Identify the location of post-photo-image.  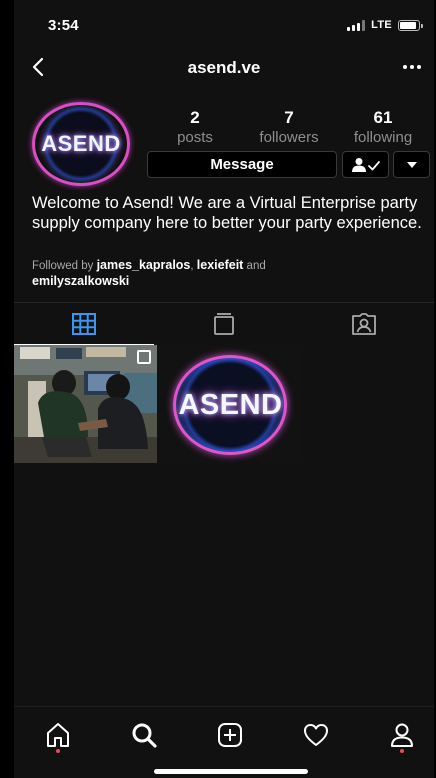
(85, 404).